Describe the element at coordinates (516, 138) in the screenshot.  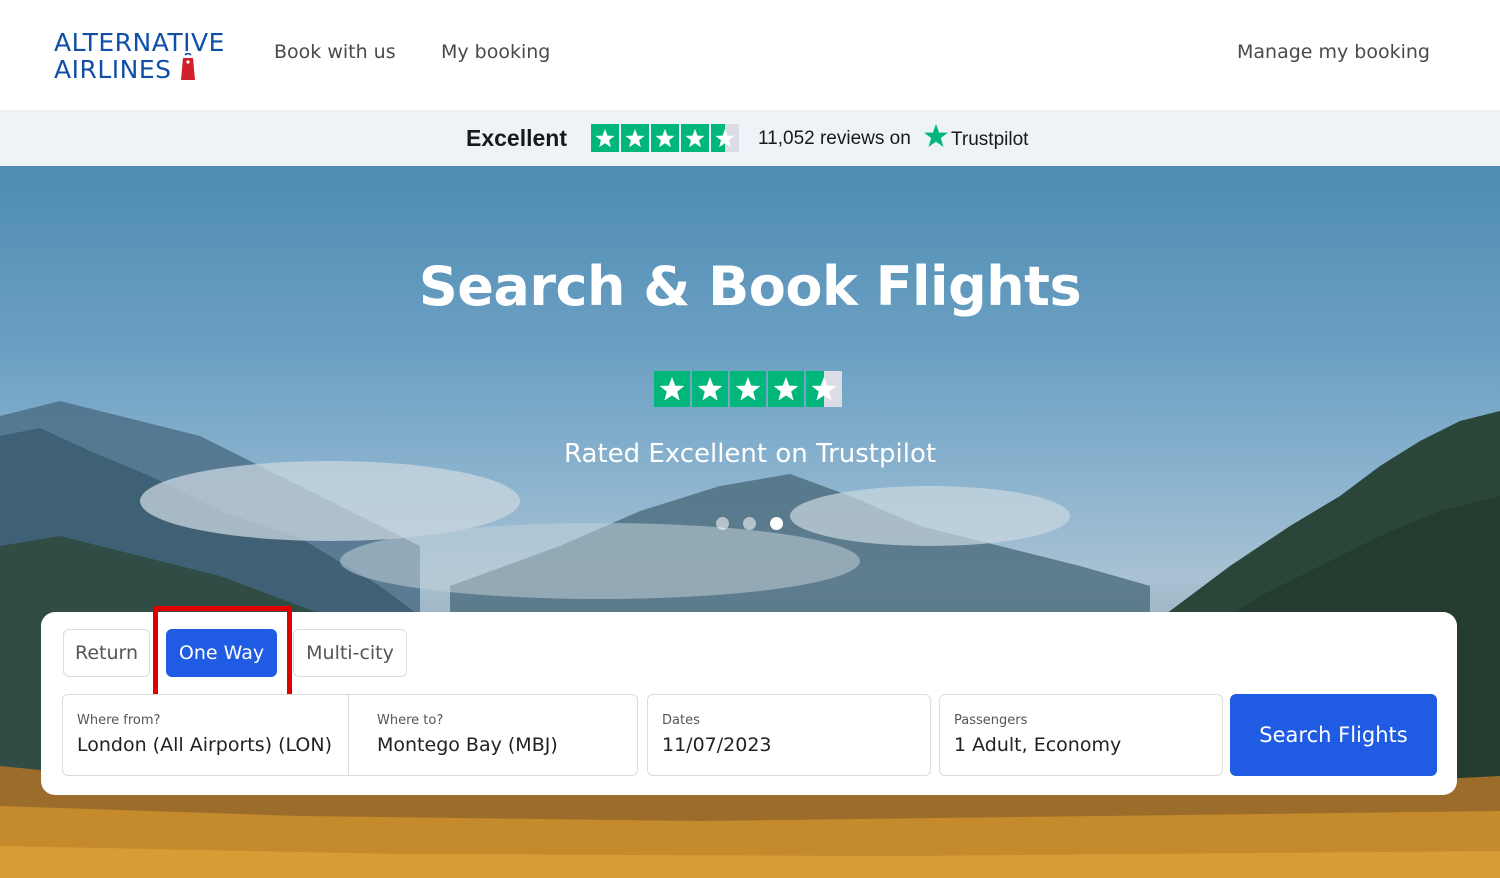
I see `trustpilot-rating-word: Excellent` at that location.